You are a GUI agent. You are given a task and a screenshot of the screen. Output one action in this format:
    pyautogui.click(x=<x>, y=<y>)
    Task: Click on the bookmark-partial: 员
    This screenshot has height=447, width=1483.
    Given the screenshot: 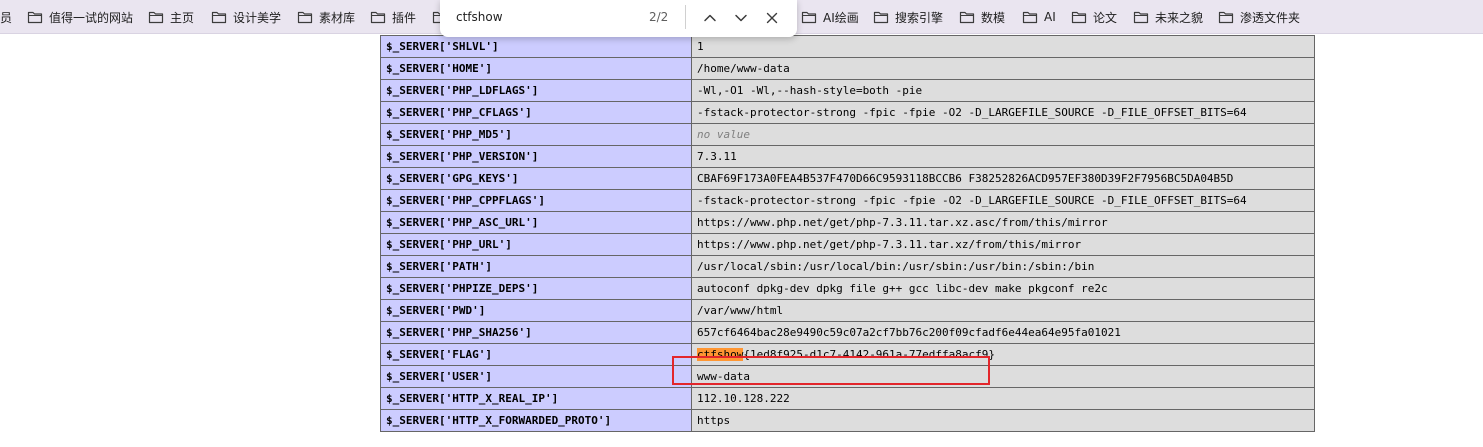 What is the action you would take?
    pyautogui.click(x=6, y=17)
    